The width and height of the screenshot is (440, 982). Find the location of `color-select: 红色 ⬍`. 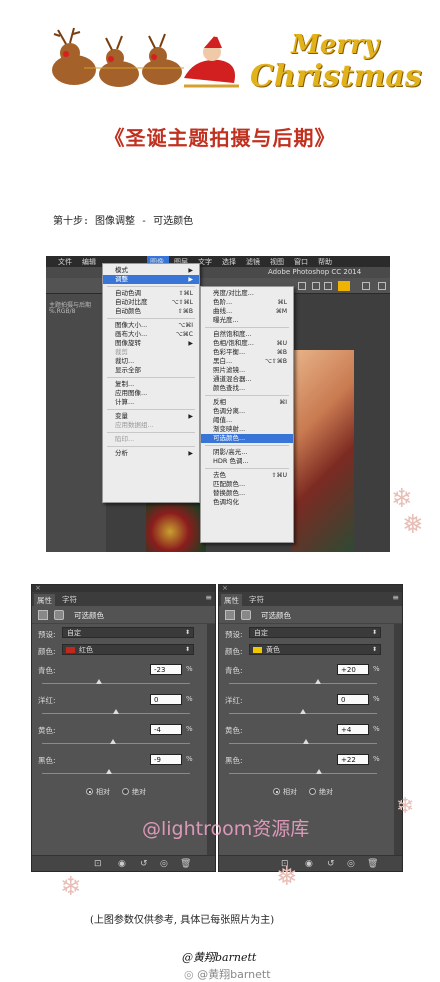

color-select: 红色 ⬍ is located at coordinates (128, 649).